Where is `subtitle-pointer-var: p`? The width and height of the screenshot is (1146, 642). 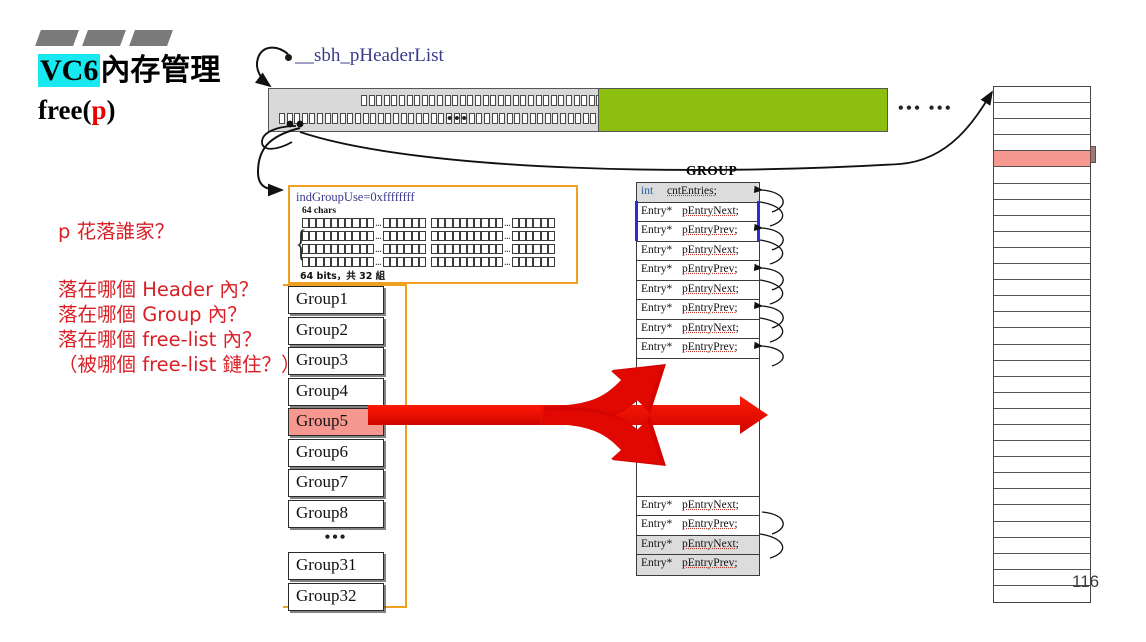 subtitle-pointer-var: p is located at coordinates (99, 110).